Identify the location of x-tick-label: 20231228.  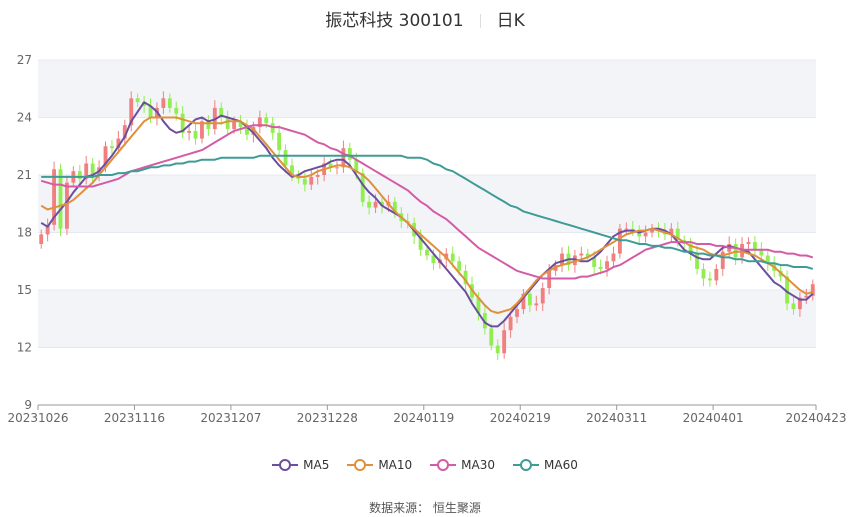
(327, 418).